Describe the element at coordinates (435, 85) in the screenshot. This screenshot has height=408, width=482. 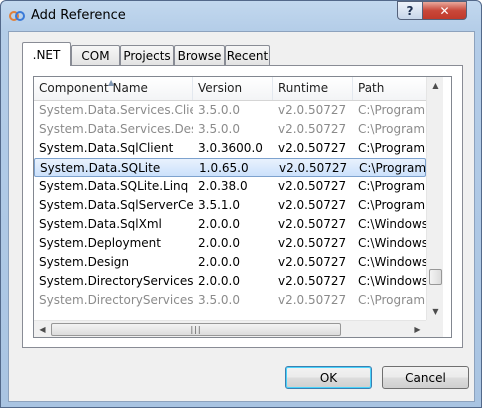
I see `scroll-up-icon: ▲` at that location.